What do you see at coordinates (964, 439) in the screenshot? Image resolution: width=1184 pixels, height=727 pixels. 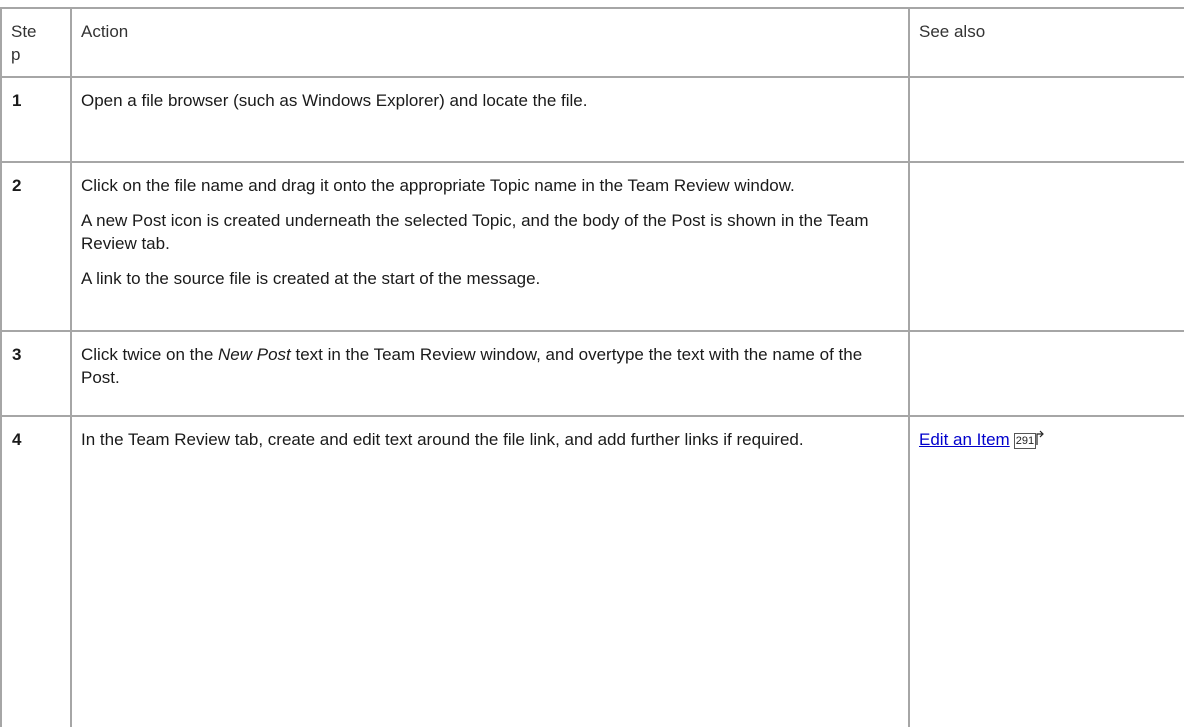 I see `edit-an-item-link: Edit an Item` at bounding box center [964, 439].